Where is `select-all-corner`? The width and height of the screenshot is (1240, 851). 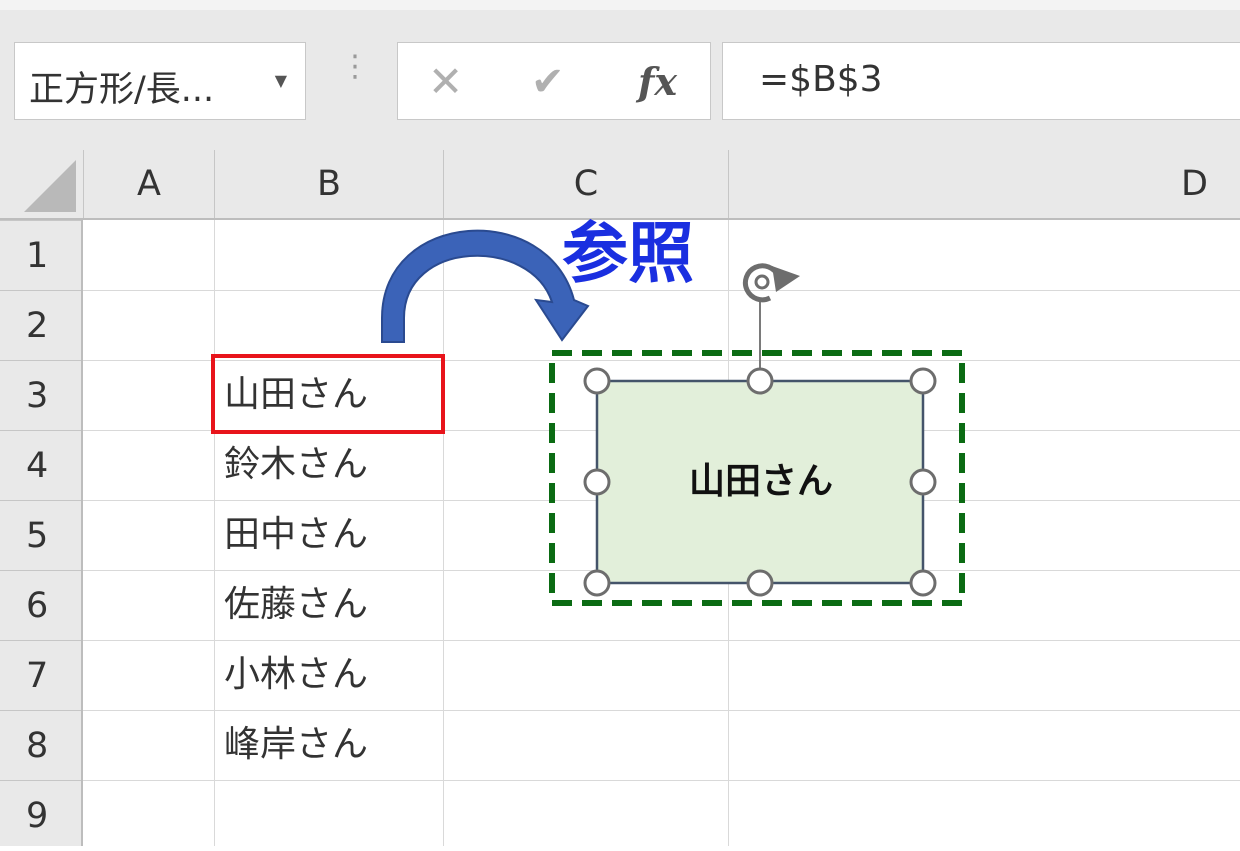
select-all-corner is located at coordinates (41, 184).